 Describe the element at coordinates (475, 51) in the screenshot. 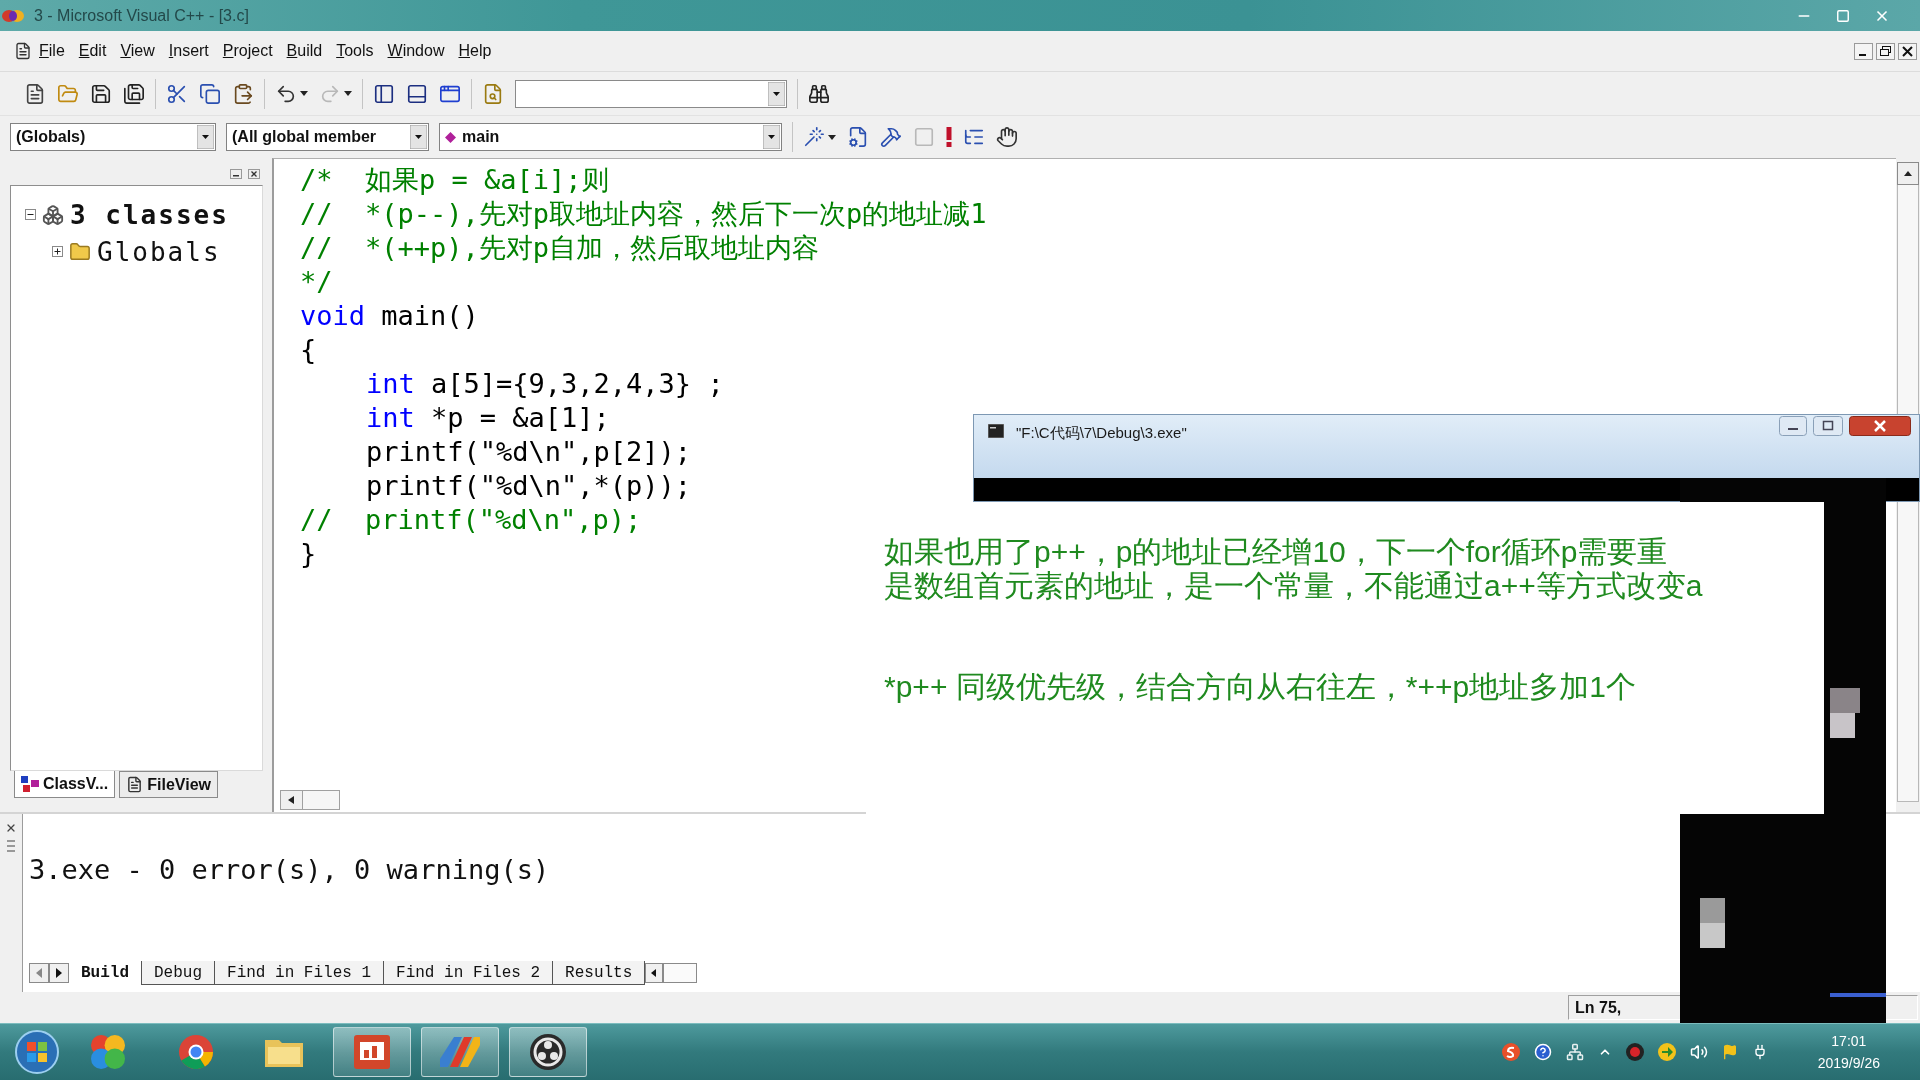

I see `menu-item: Help` at that location.